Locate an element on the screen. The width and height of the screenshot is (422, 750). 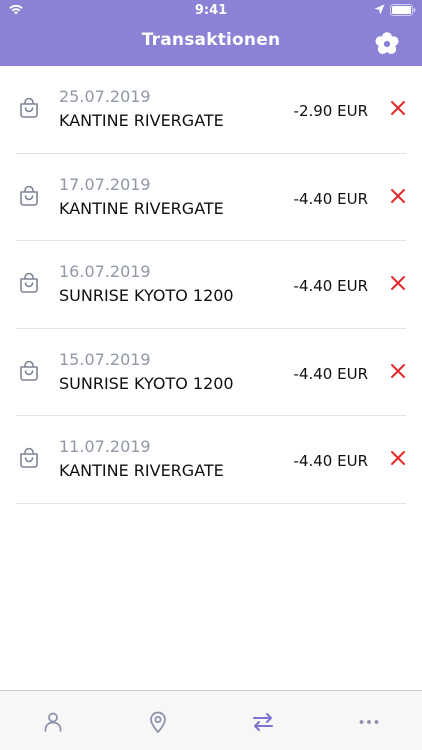
list-item: 16.07.2019 SUNRISE KYOTO 1200 -4.40 EUR is located at coordinates (211, 285).